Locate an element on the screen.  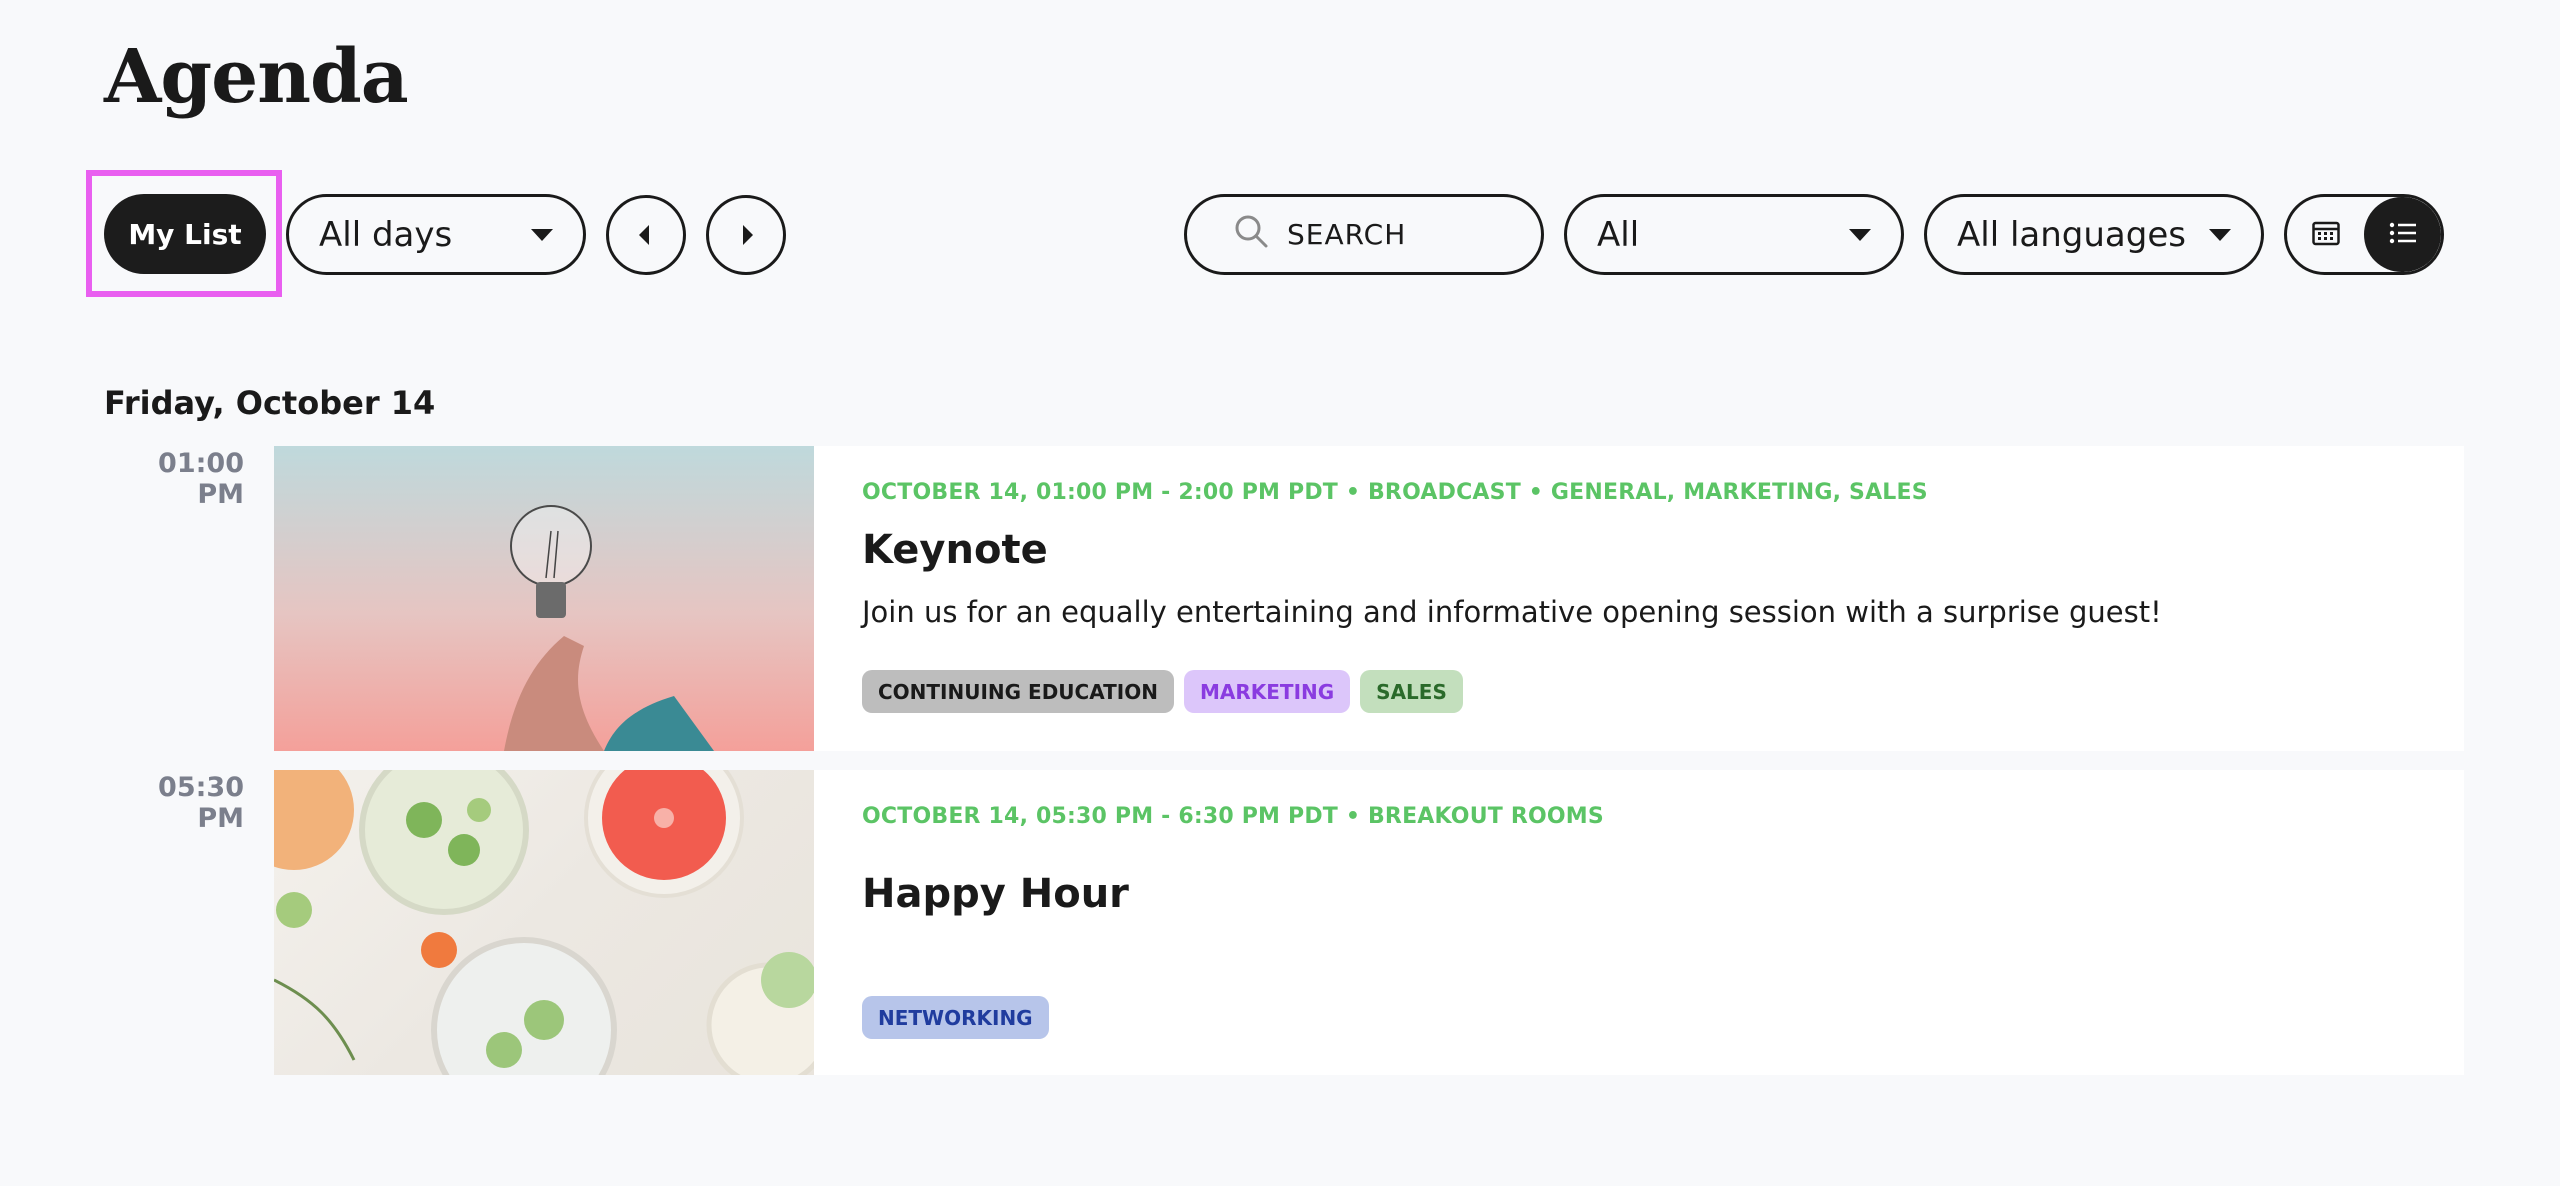
session-image-keynote is located at coordinates (544, 598).